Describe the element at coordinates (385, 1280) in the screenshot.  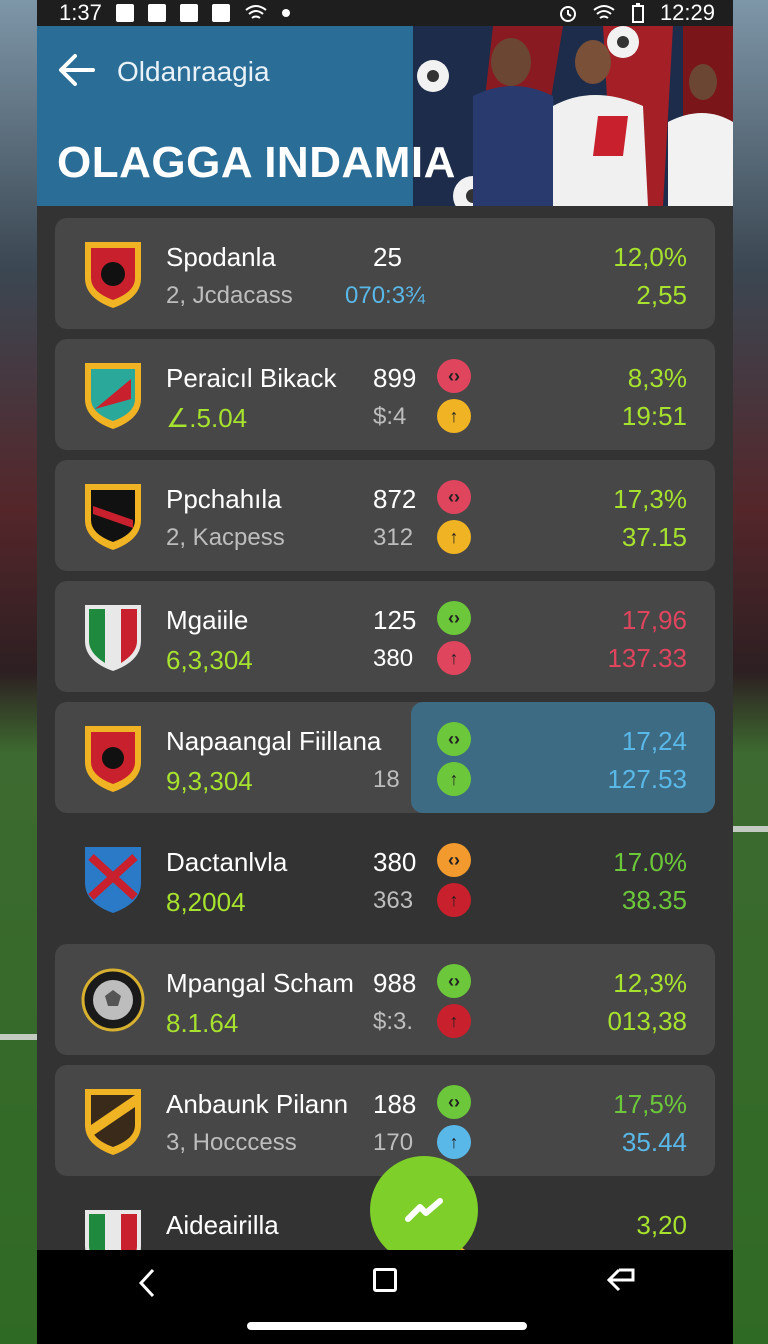
I see `nav-home-icon` at that location.